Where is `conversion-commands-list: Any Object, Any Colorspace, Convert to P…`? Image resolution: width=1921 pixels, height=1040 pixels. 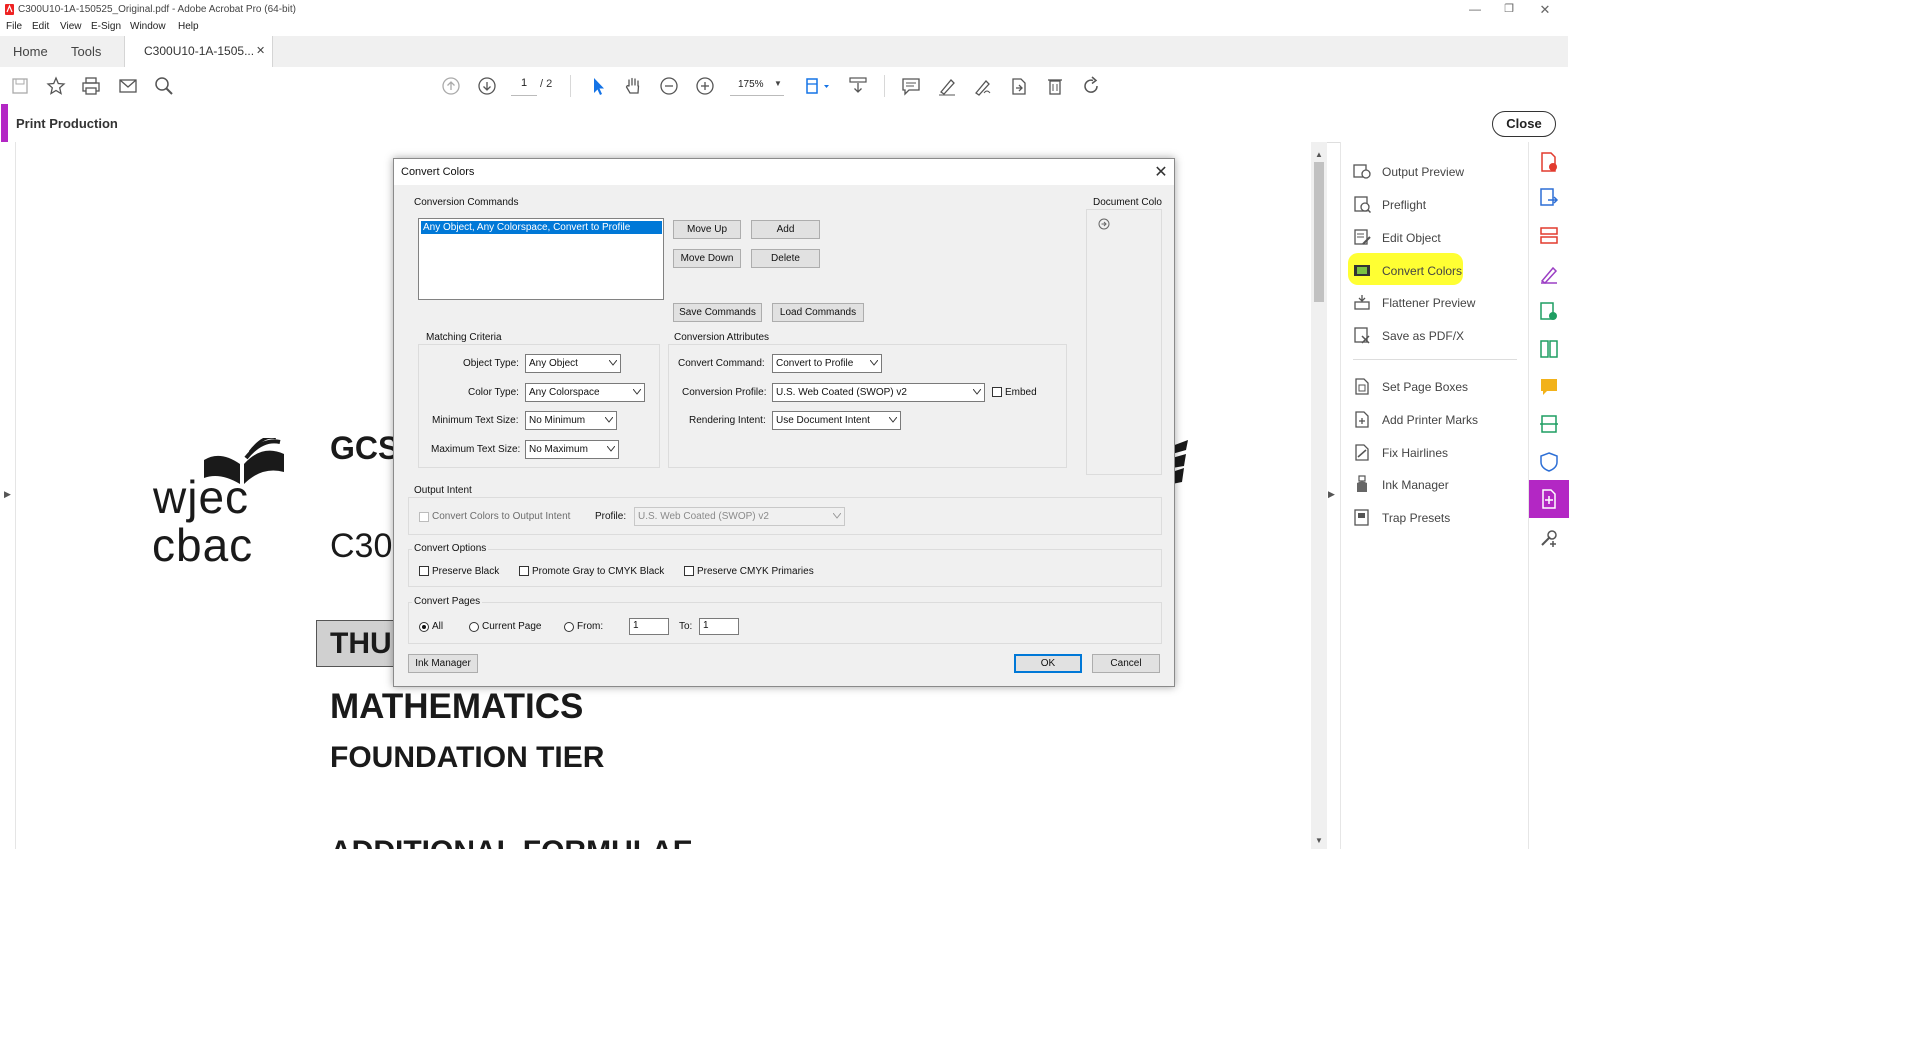 conversion-commands-list: Any Object, Any Colorspace, Convert to P… is located at coordinates (541, 259).